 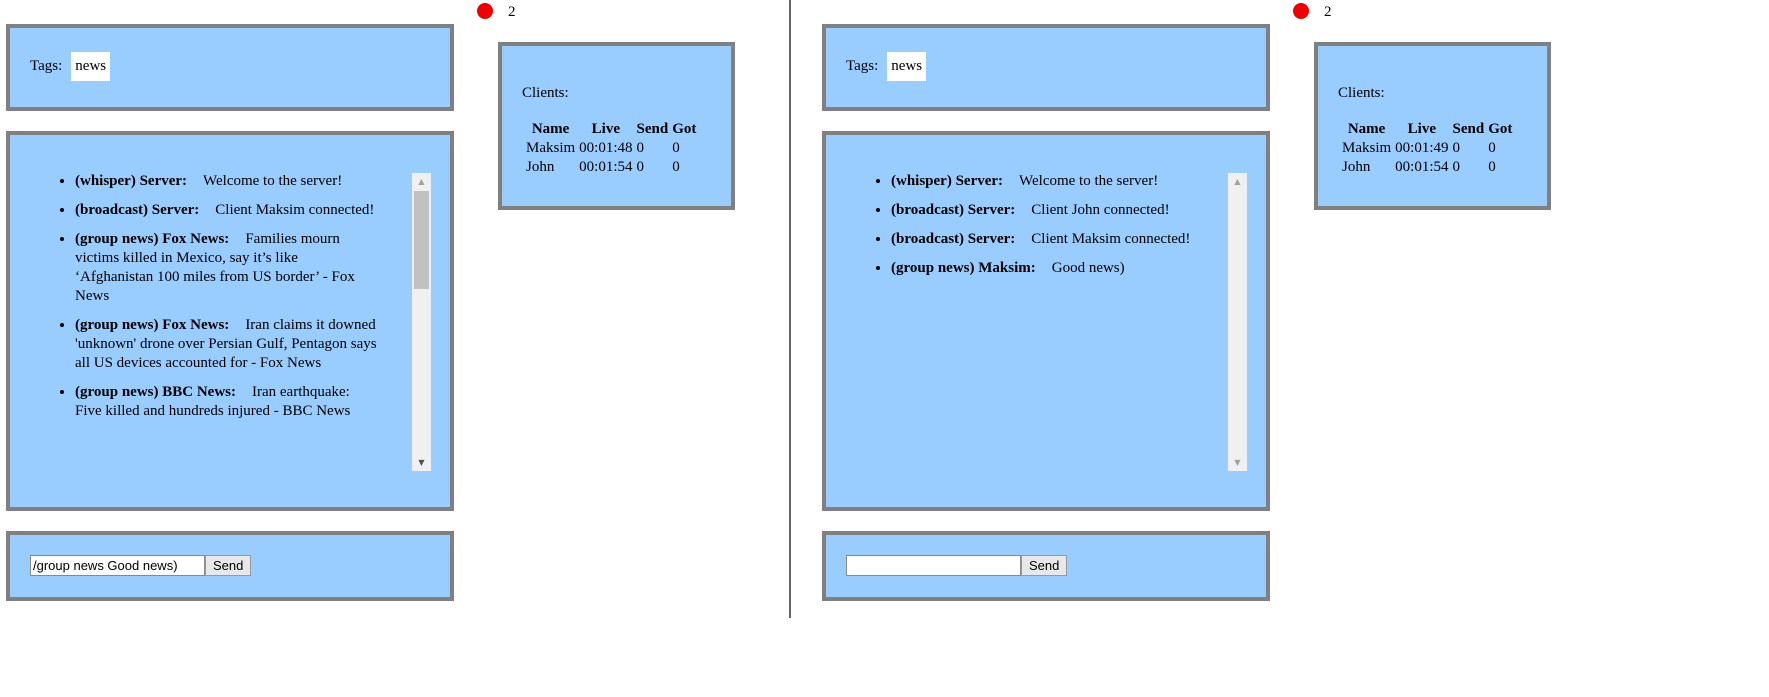 I want to click on client-cell: 00:01:49, so click(x=1422, y=148).